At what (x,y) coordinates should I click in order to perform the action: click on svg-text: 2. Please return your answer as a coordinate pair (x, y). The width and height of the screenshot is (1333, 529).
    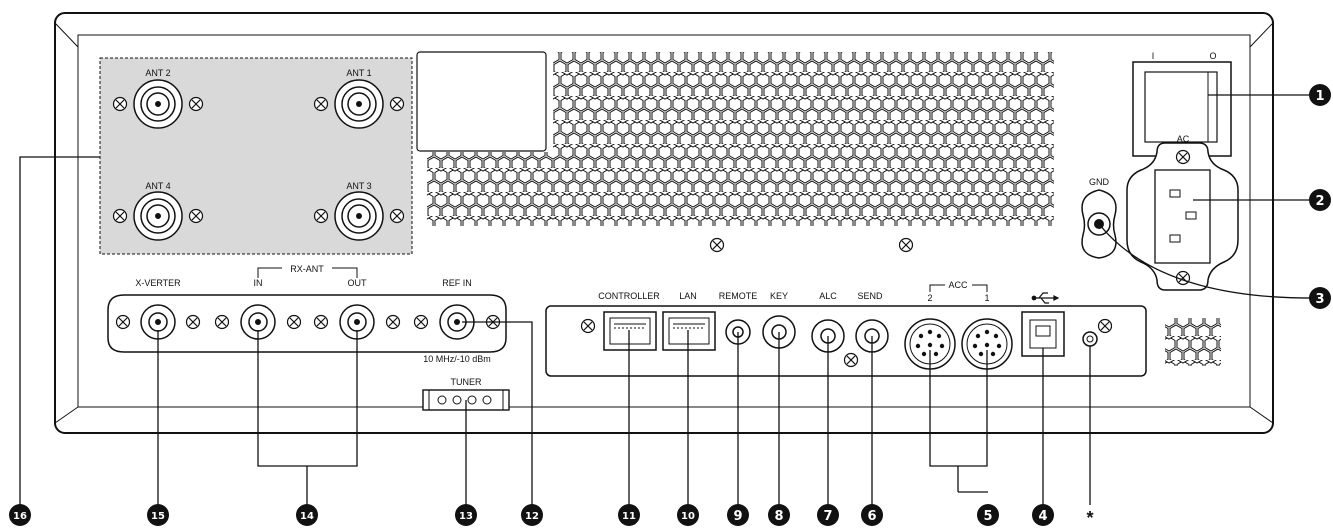
    Looking at the image, I should click on (1319, 201).